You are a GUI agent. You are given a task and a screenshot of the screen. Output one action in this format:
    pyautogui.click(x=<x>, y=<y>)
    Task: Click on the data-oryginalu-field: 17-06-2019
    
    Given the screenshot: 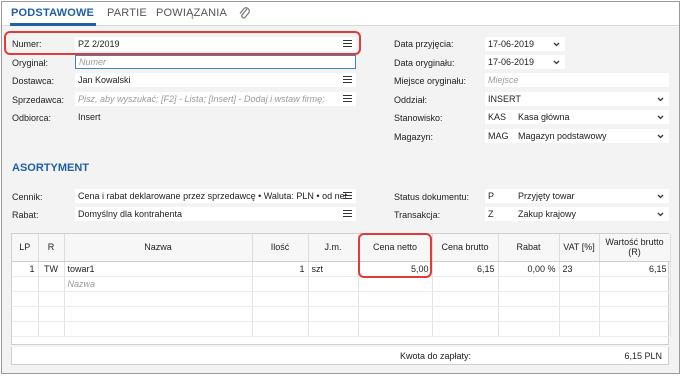 What is the action you would take?
    pyautogui.click(x=525, y=62)
    